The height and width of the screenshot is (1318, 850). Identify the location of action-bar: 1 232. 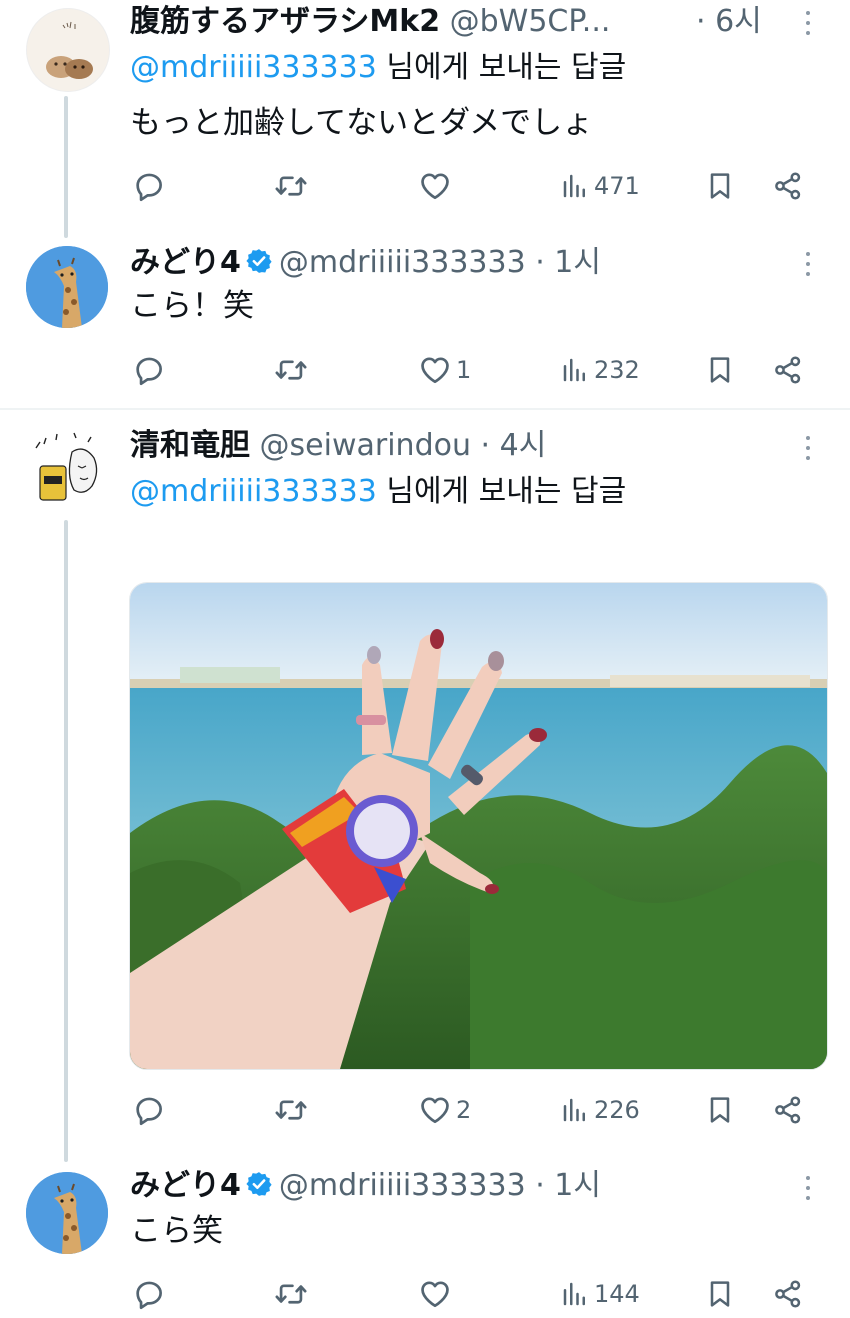
(475, 370).